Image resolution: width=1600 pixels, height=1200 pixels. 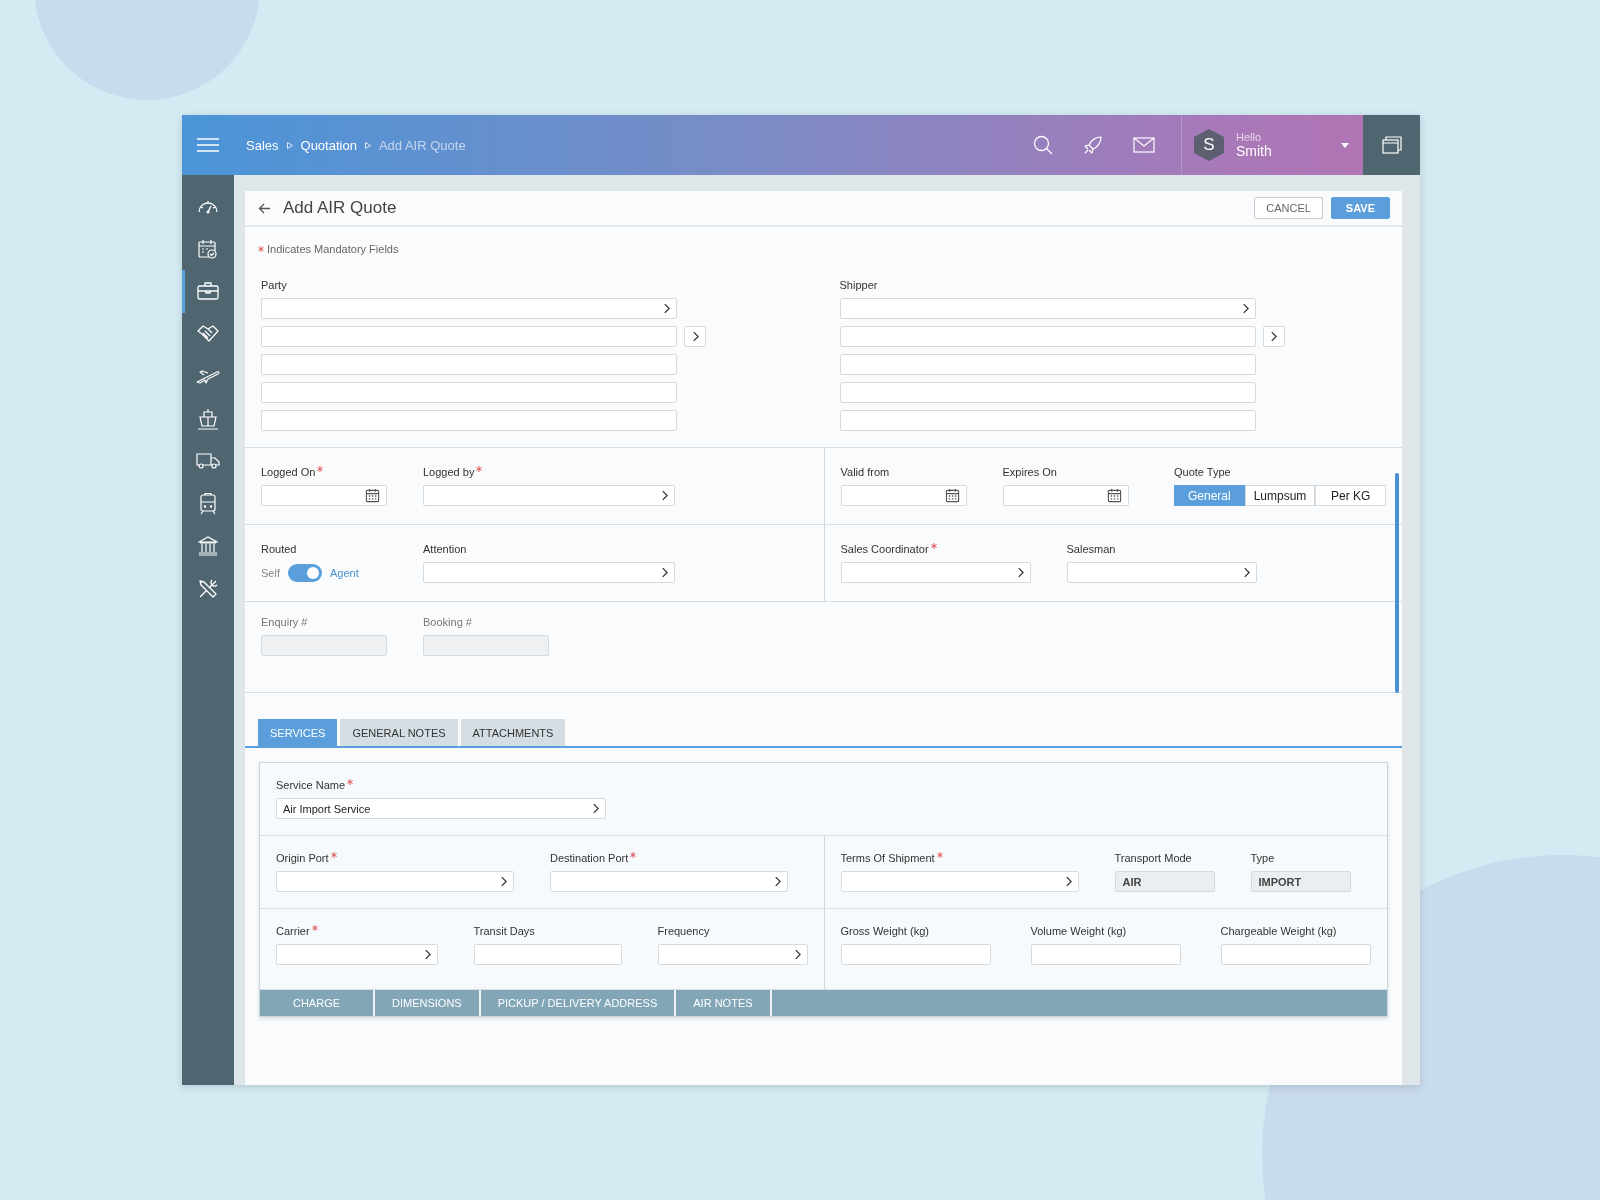 I want to click on field-label: Logged by, so click(x=449, y=472).